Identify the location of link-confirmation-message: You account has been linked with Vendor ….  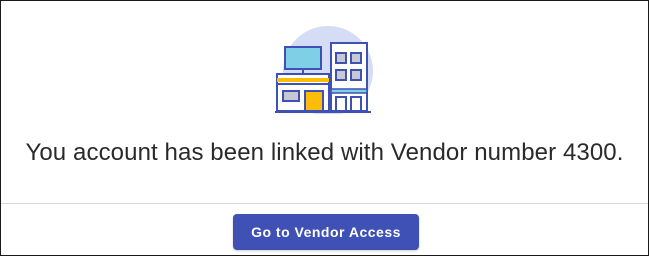
(324, 152).